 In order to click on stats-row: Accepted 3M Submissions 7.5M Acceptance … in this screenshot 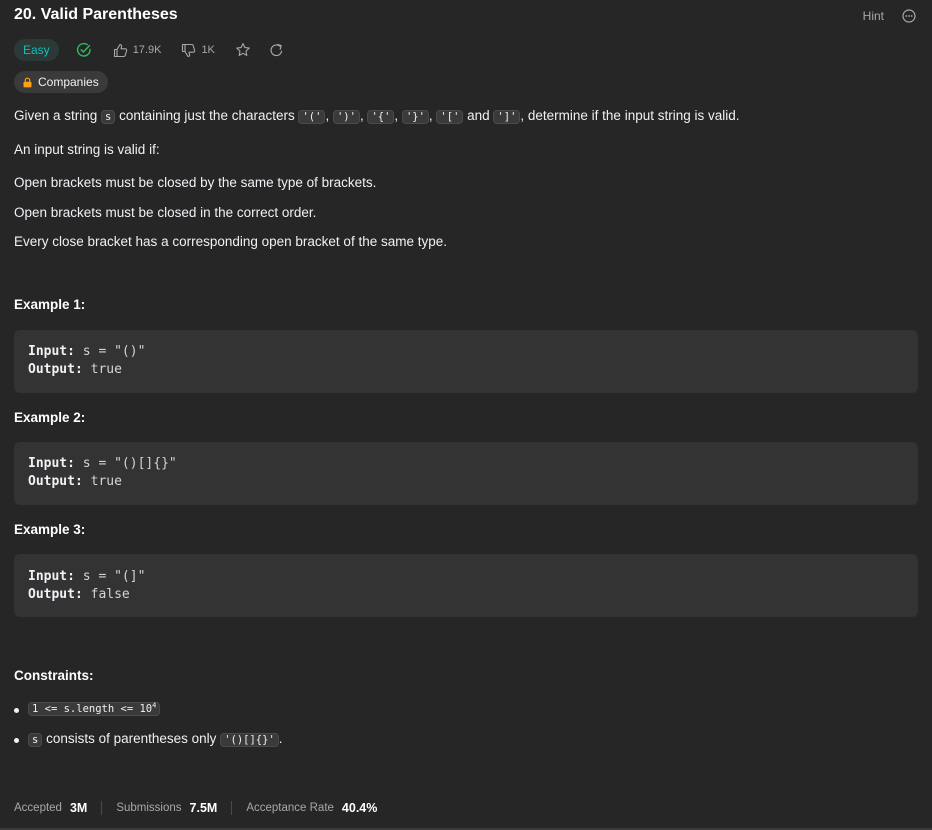, I will do `click(195, 808)`.